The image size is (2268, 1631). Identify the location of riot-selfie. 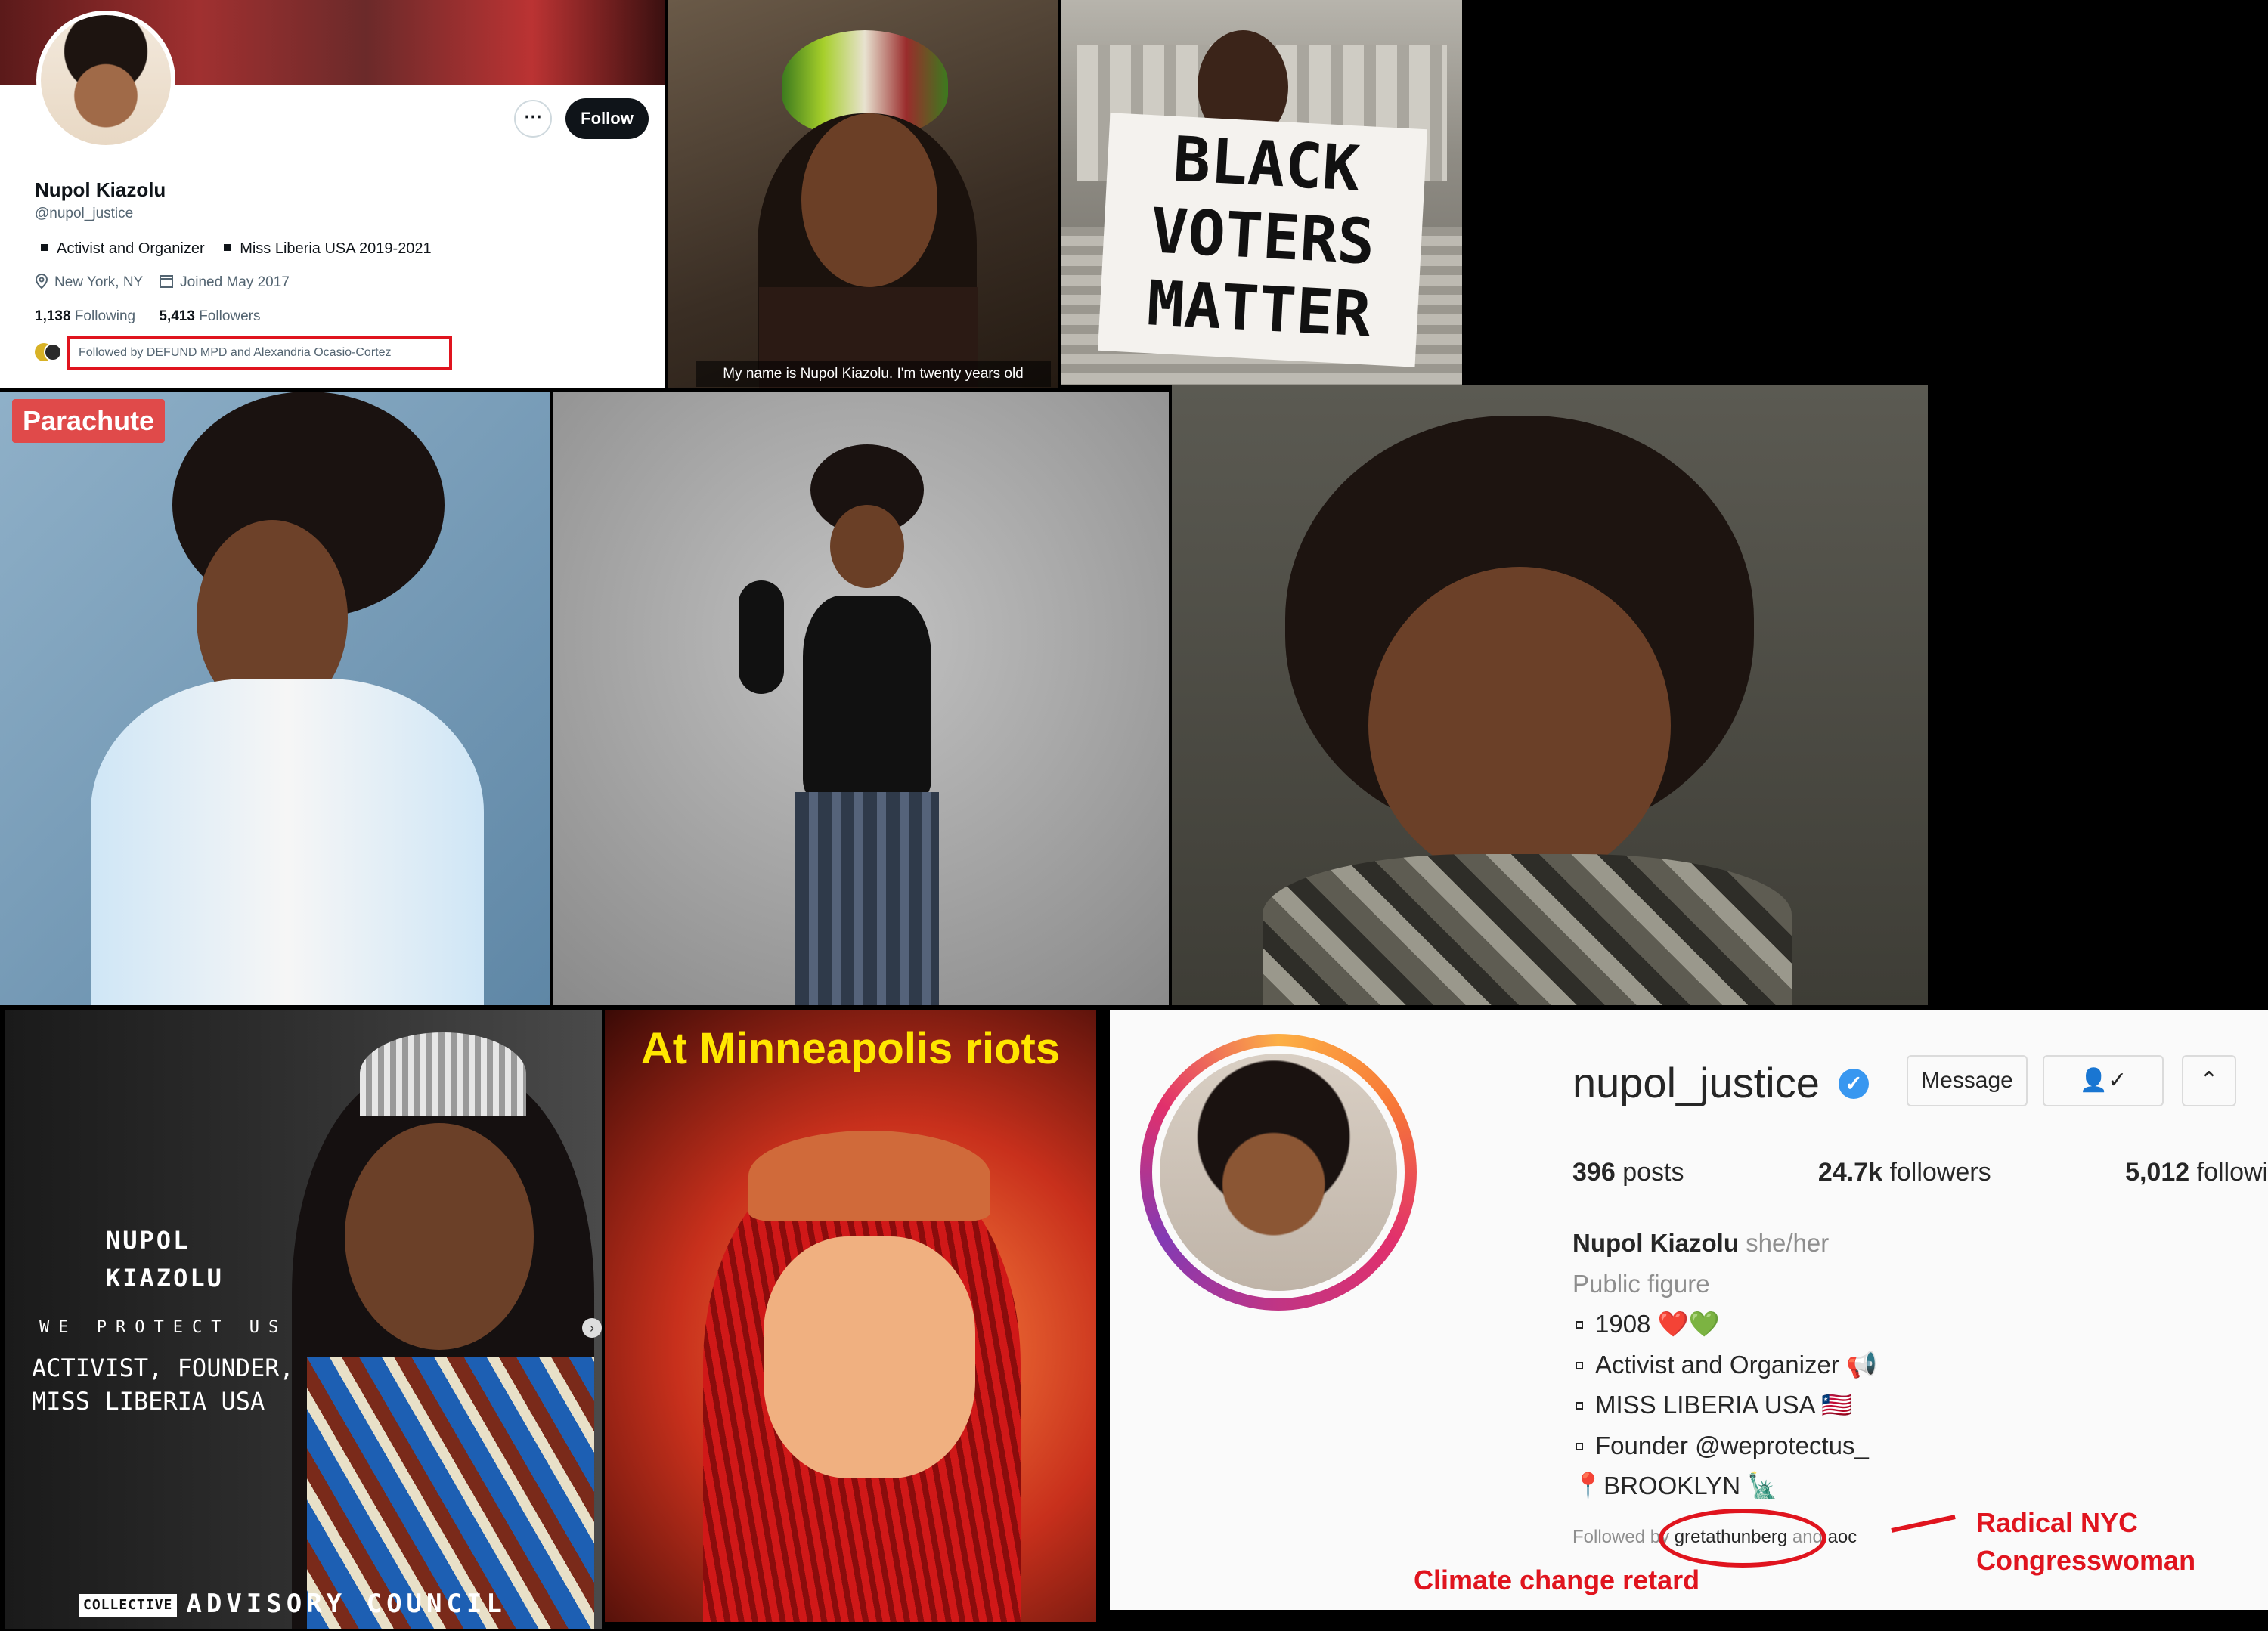
(850, 1316).